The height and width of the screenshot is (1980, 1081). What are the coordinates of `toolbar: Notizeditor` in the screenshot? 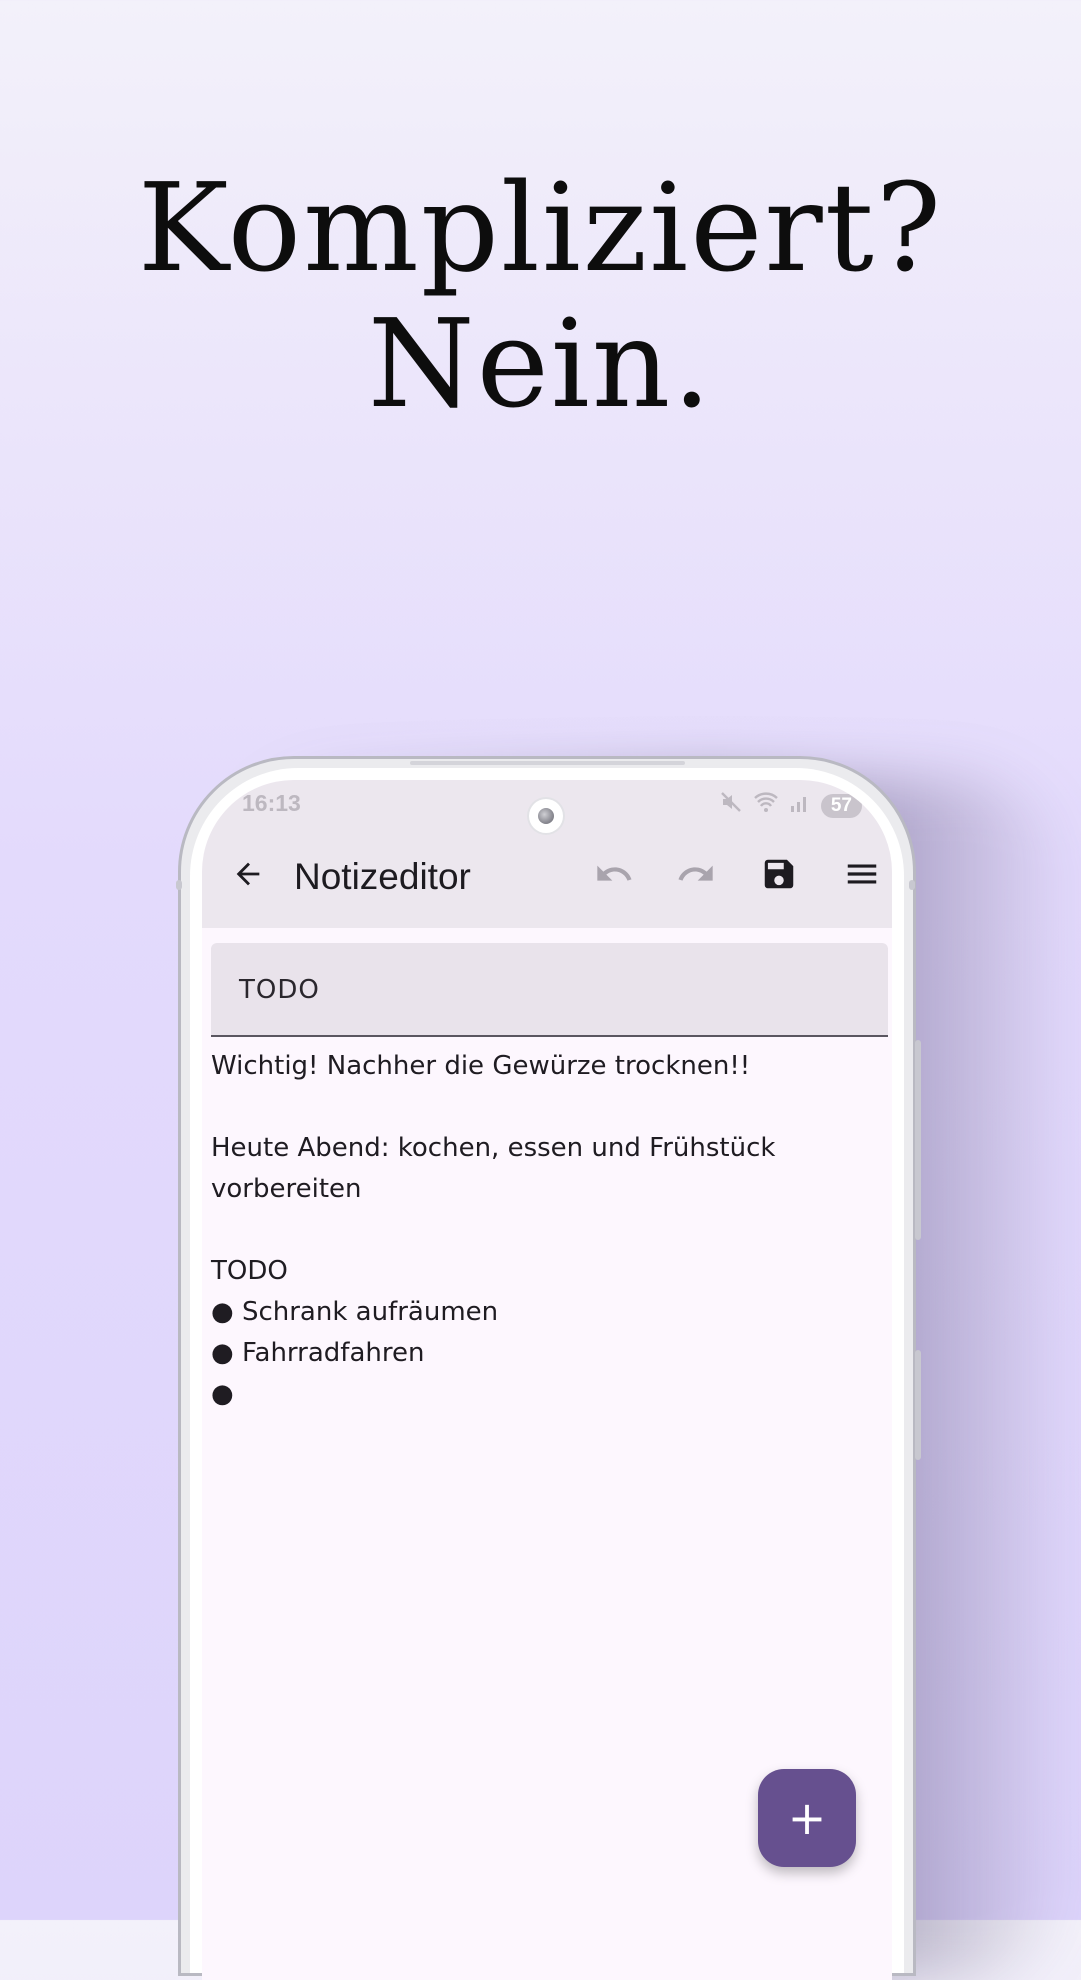 It's located at (547, 880).